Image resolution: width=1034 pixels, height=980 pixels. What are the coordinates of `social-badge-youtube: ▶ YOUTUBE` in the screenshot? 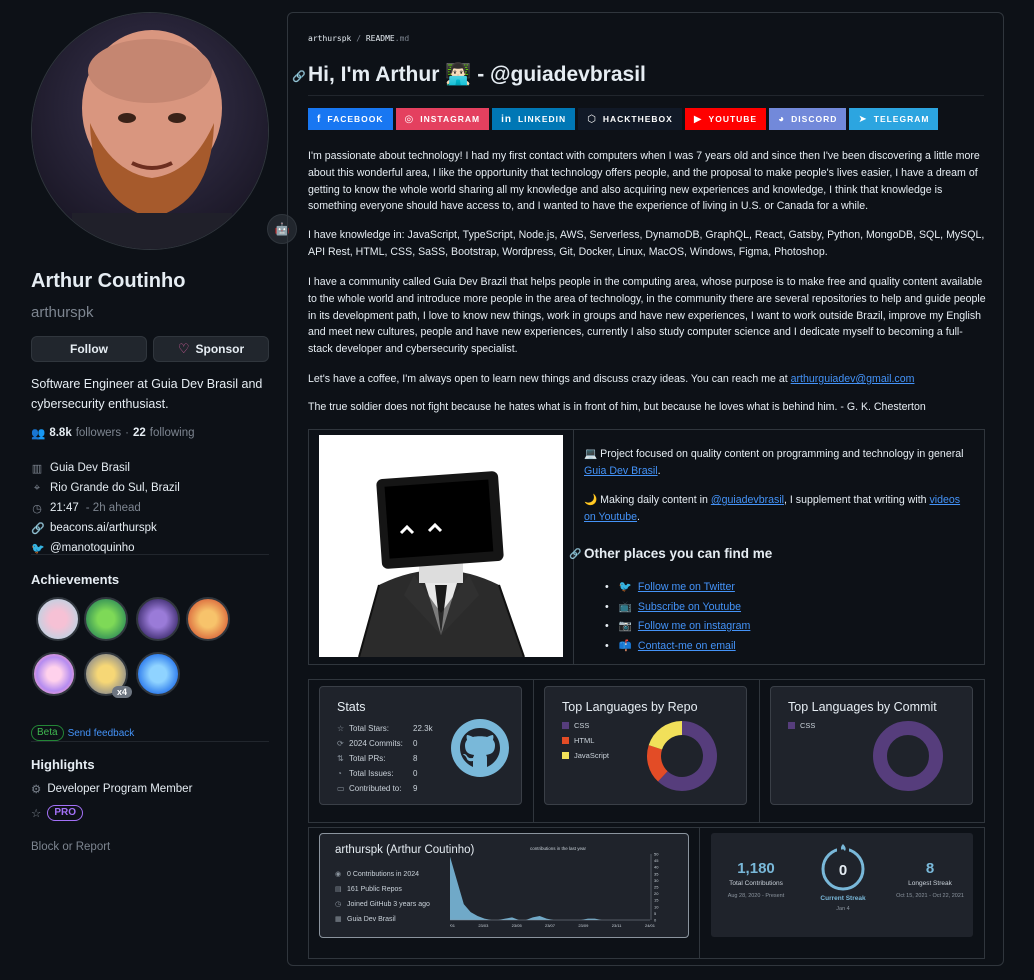 It's located at (725, 119).